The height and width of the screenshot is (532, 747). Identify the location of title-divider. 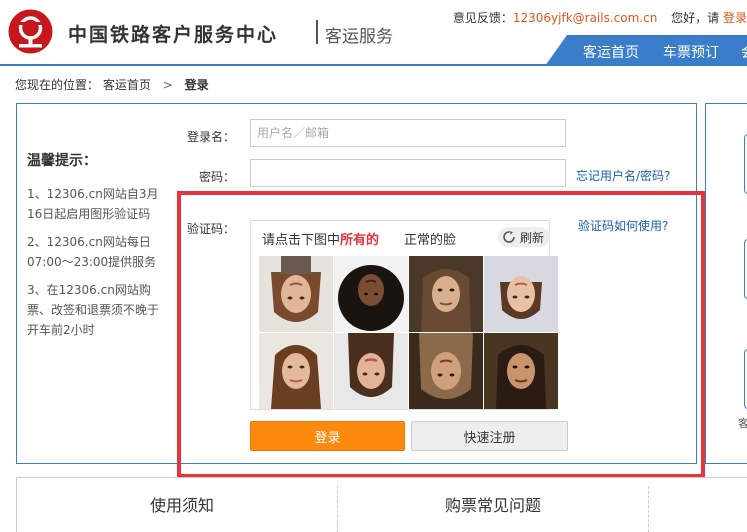
(317, 32).